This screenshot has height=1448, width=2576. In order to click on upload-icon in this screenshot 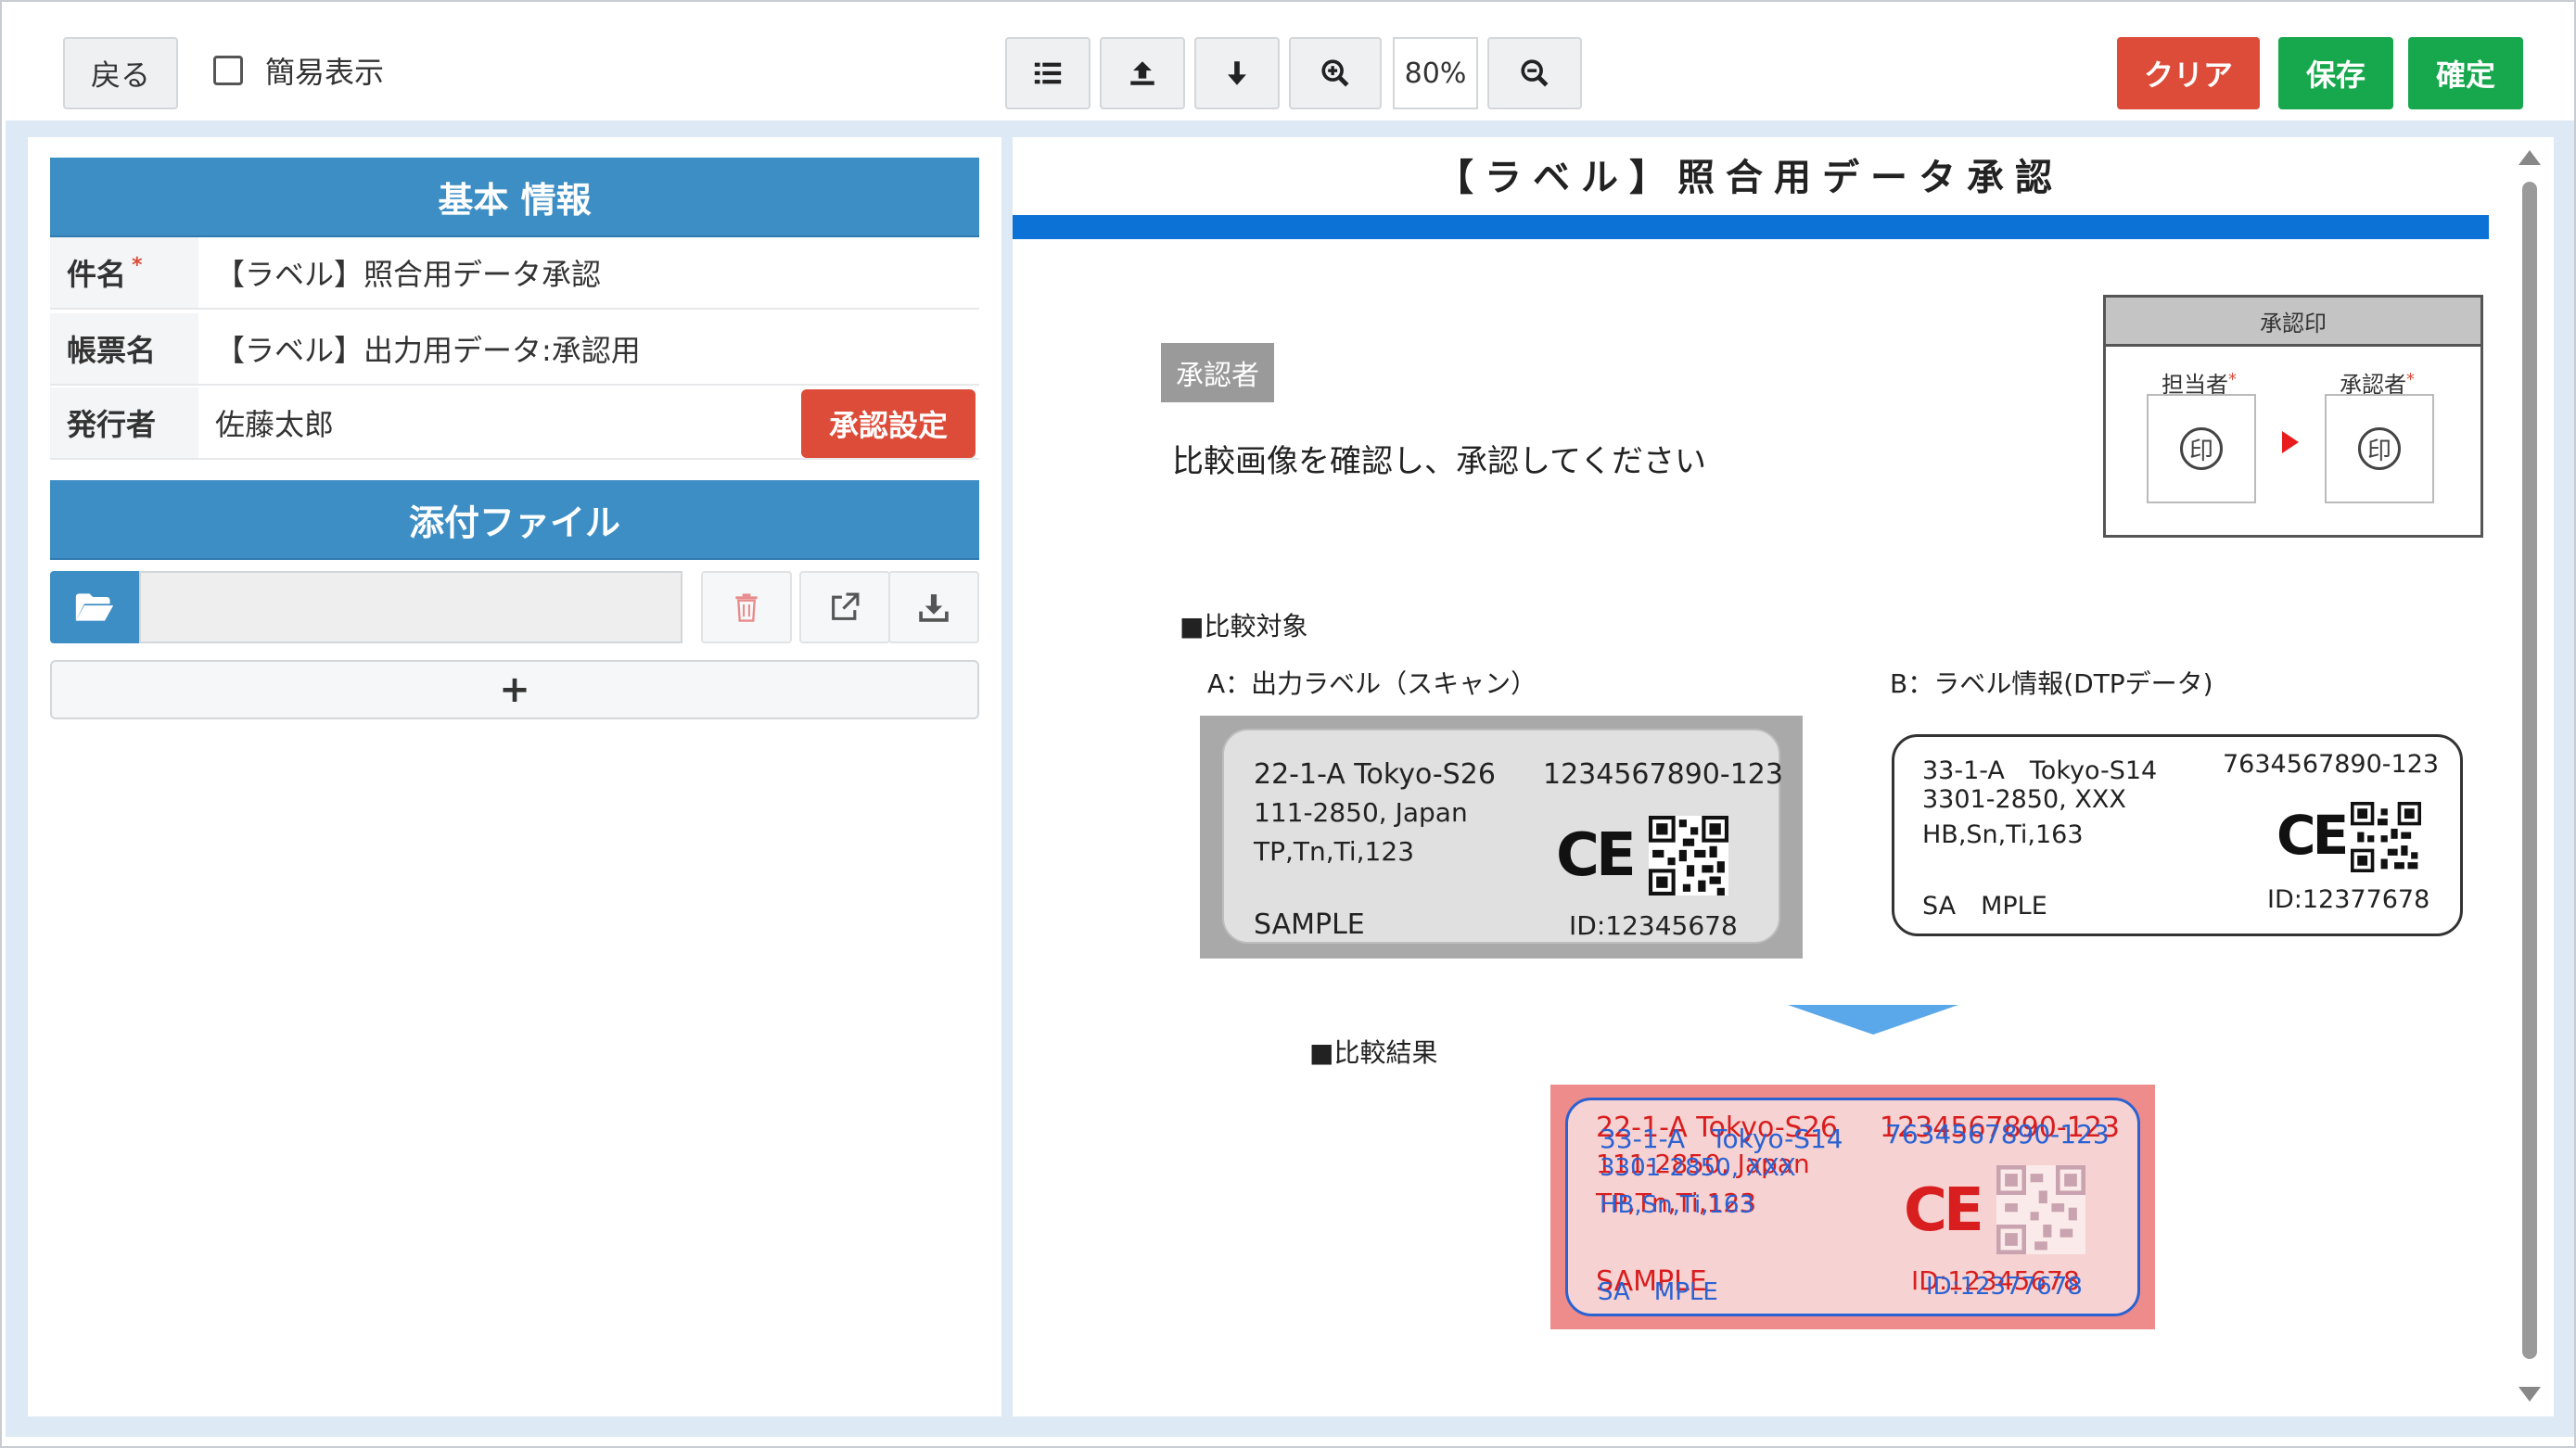, I will do `click(1142, 73)`.